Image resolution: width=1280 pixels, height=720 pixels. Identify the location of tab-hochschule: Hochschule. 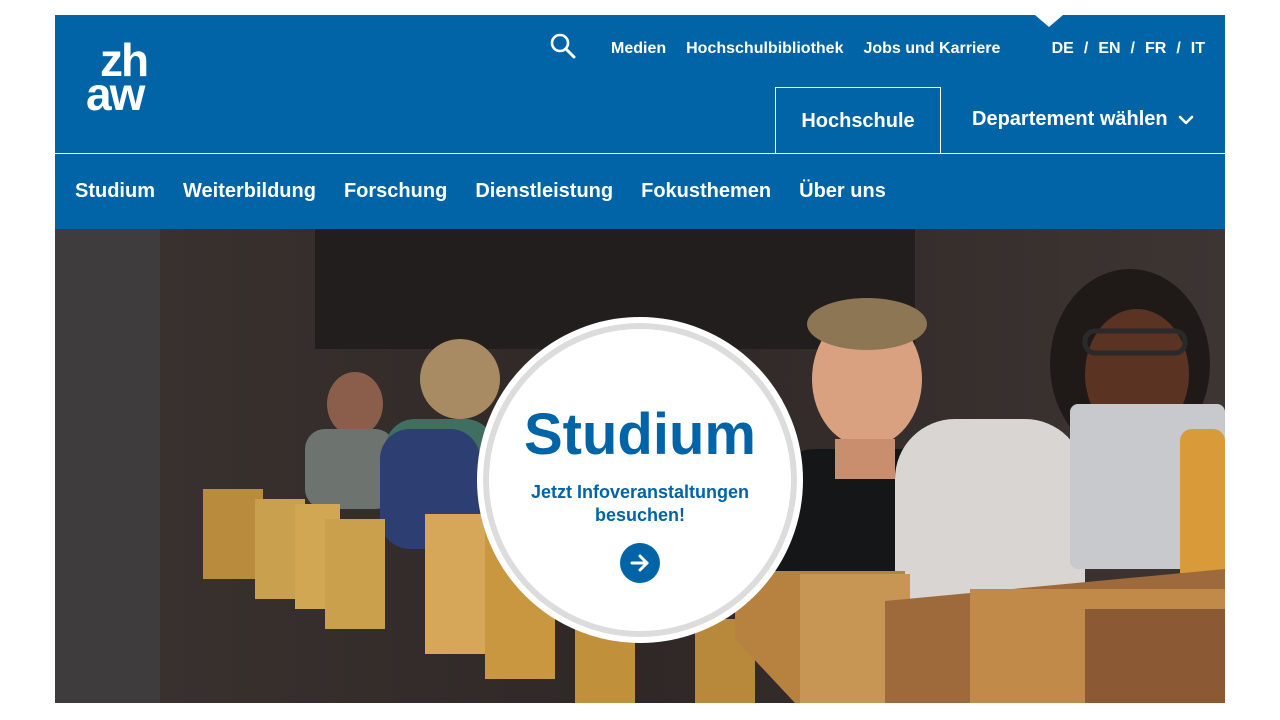
(858, 120).